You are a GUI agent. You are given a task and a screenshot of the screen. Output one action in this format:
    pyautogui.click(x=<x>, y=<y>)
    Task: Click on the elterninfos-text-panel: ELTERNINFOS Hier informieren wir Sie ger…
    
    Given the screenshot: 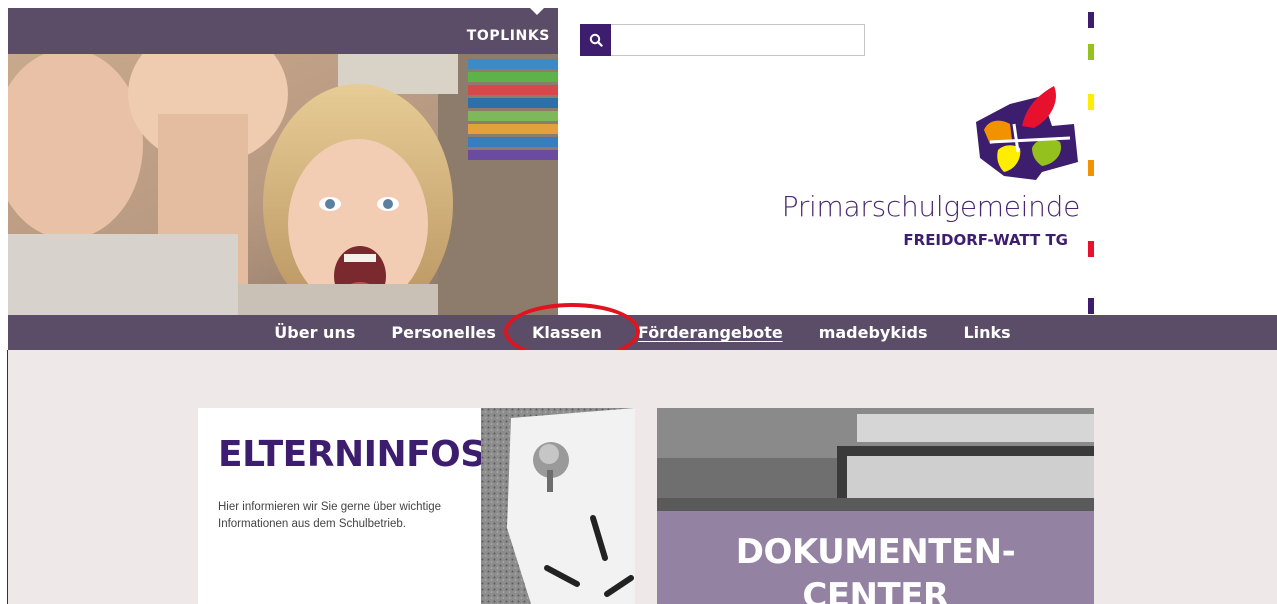 What is the action you would take?
    pyautogui.click(x=342, y=506)
    